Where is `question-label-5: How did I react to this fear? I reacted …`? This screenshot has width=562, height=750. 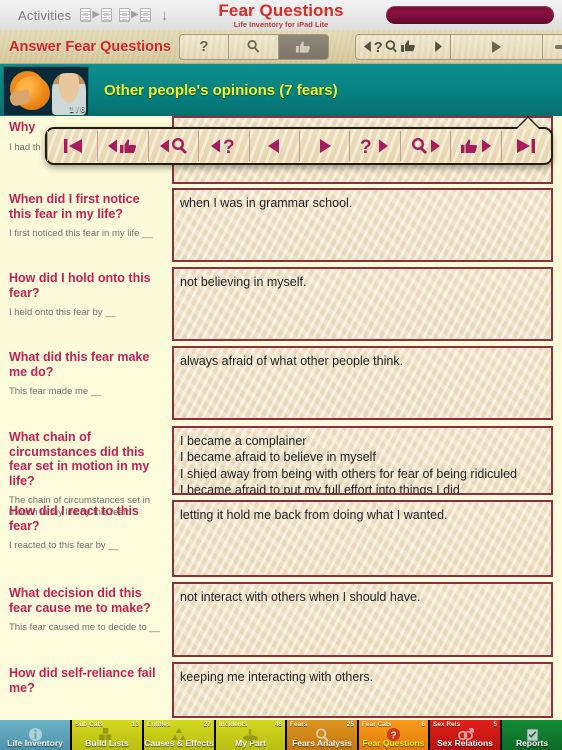 question-label-5: How did I react to this fear? I reacted … is located at coordinates (90, 541).